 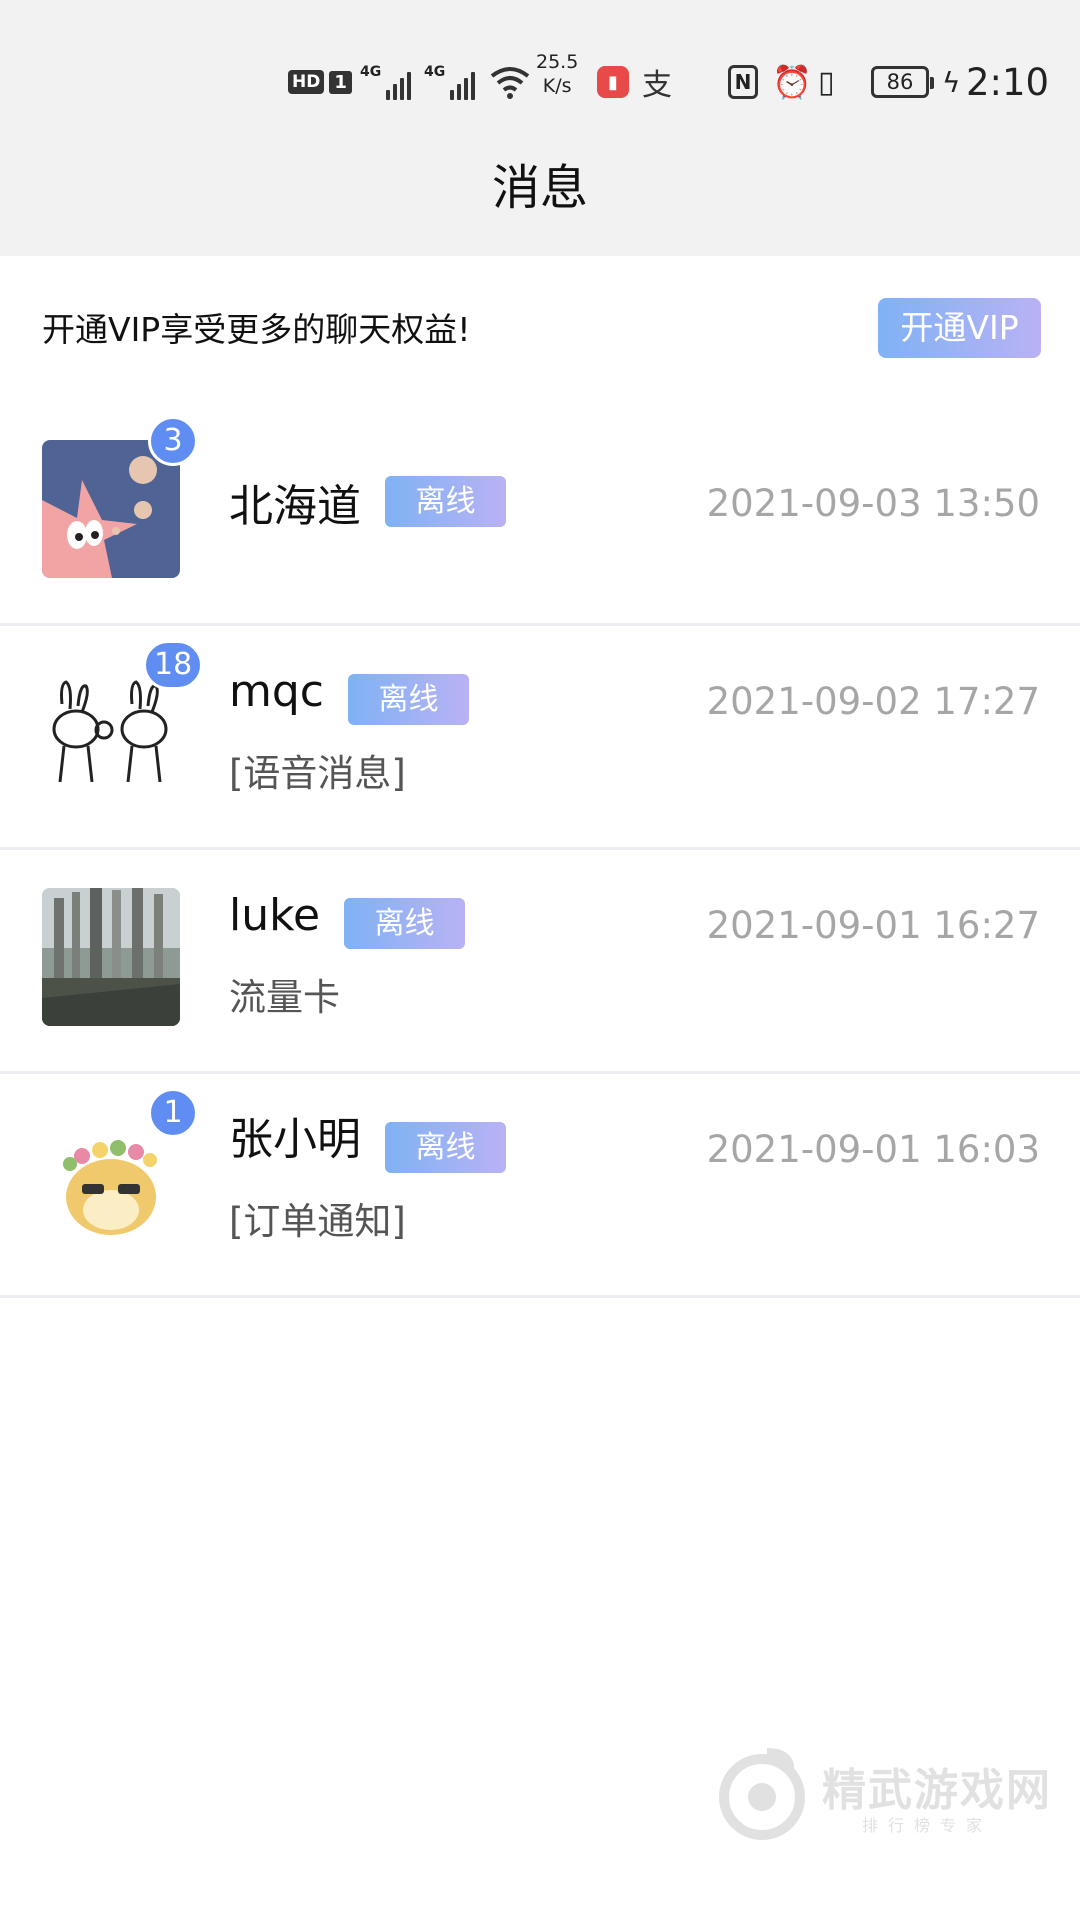 I want to click on contact-name: 张小明, so click(x=295, y=1139).